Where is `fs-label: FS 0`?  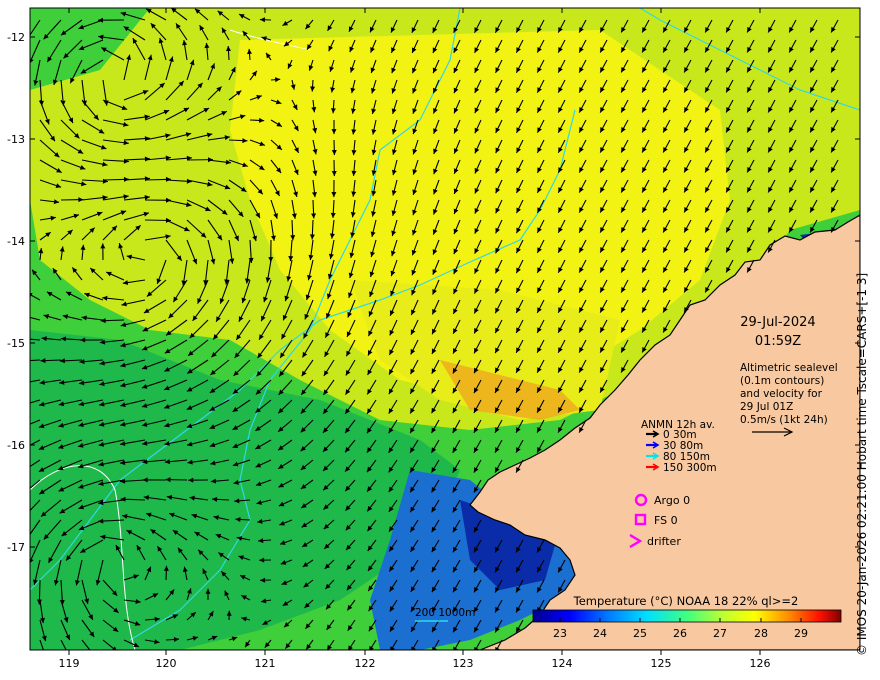
fs-label: FS 0 is located at coordinates (666, 520).